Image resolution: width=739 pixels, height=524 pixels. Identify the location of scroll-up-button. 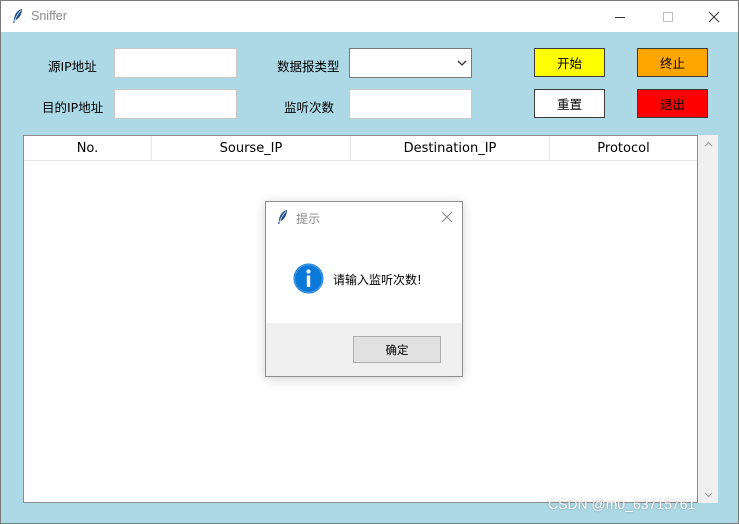
(708, 143).